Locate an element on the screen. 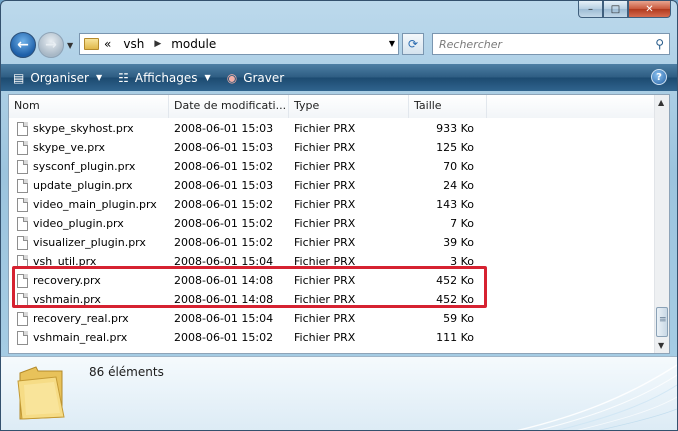 The image size is (678, 431). column-name: Nom is located at coordinates (89, 106).